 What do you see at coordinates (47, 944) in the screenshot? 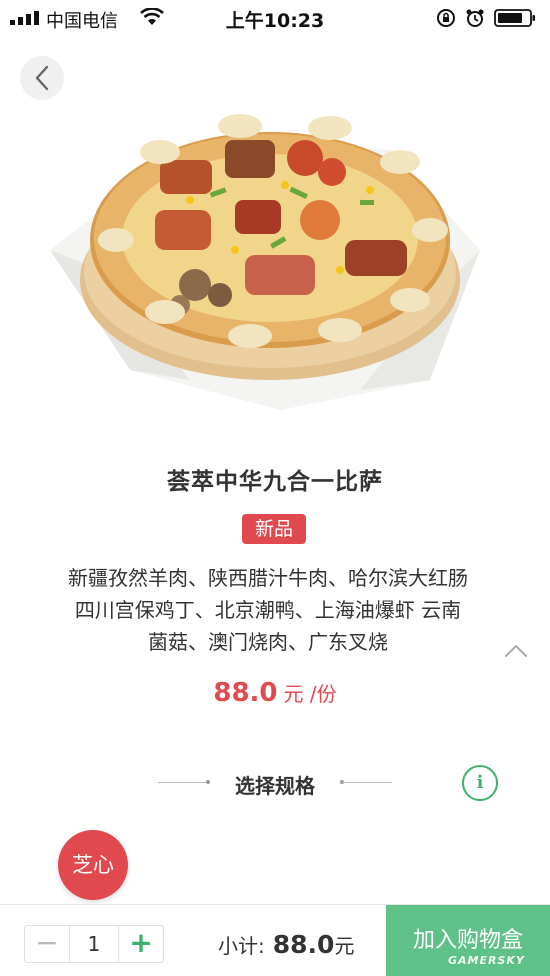
I see `decrease-button: −` at bounding box center [47, 944].